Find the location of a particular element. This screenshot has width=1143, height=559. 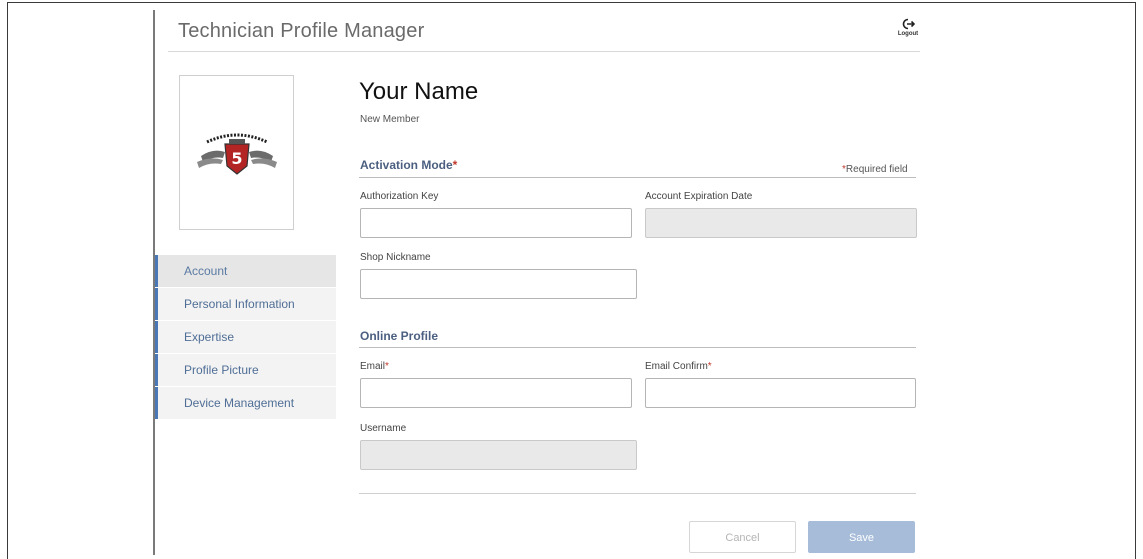

activation-divider is located at coordinates (637, 177).